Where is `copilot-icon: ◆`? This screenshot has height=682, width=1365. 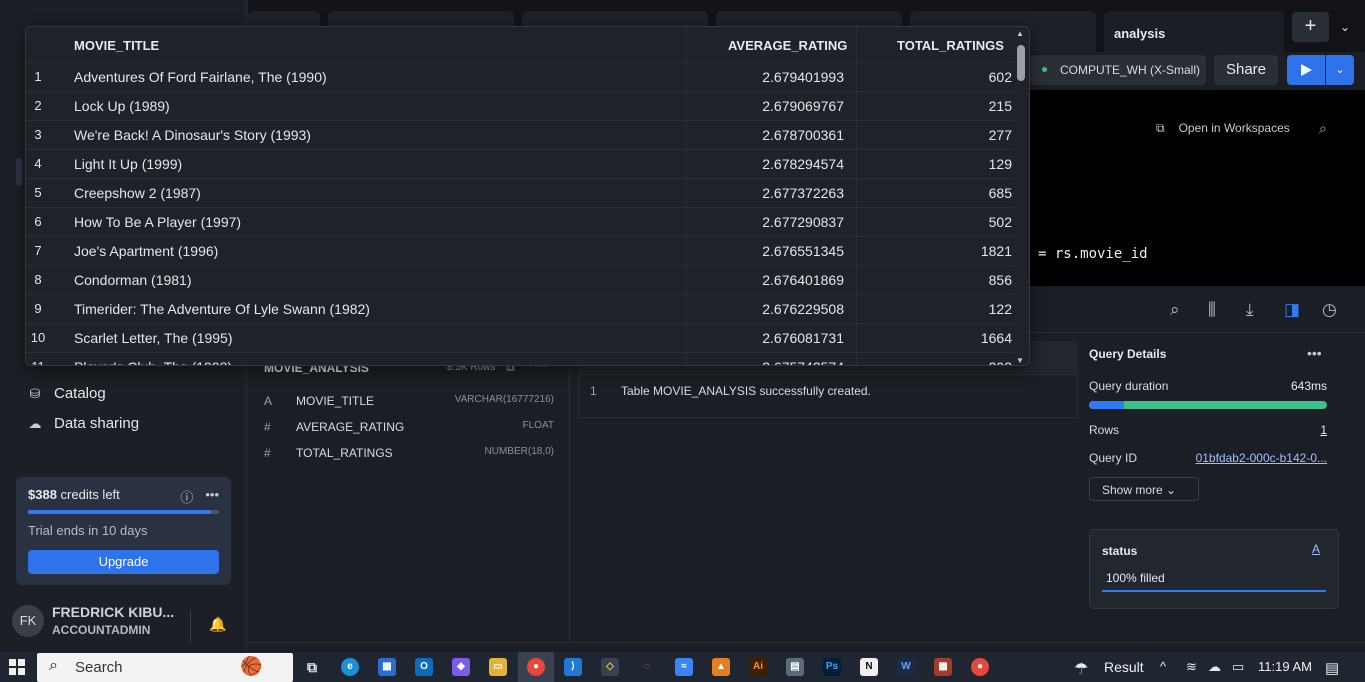
copilot-icon: ◆ is located at coordinates (461, 667).